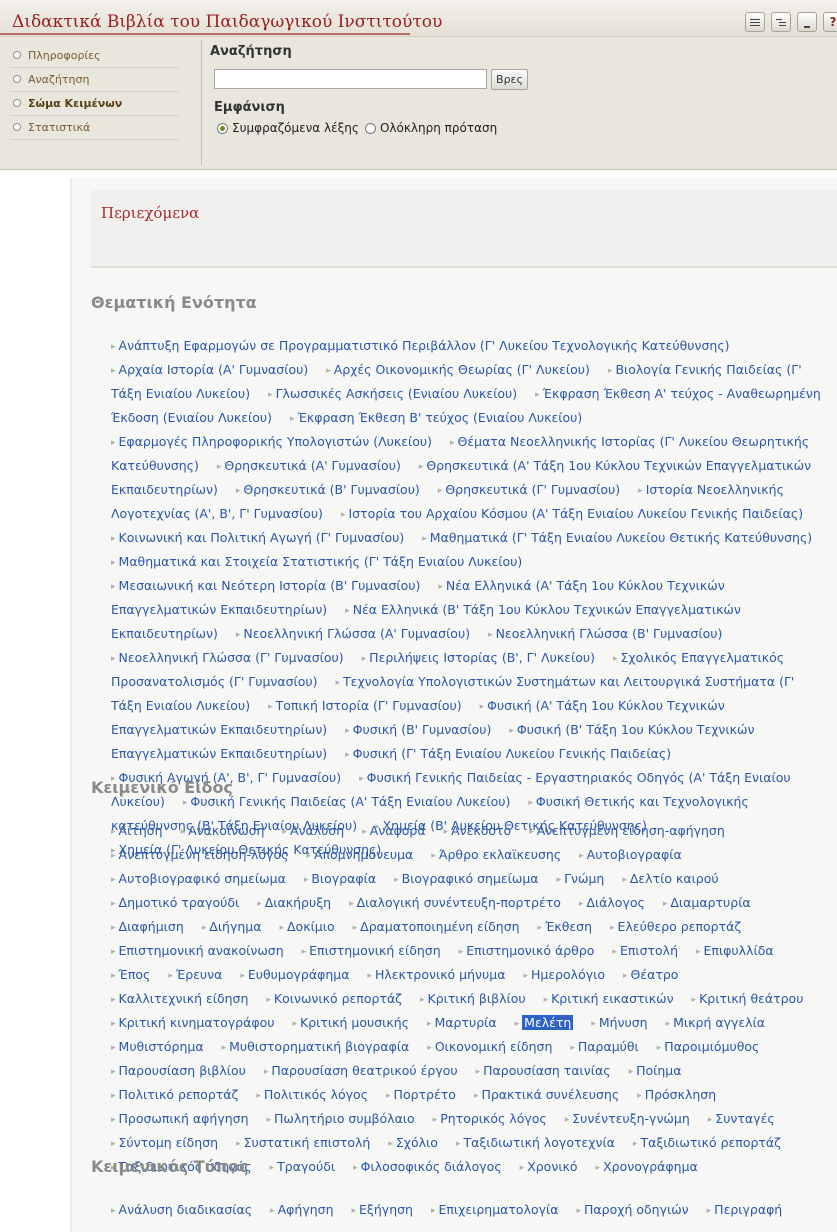 The height and width of the screenshot is (1232, 837). I want to click on content-link: ▸ Πολιτικός λόγος, so click(312, 1094).